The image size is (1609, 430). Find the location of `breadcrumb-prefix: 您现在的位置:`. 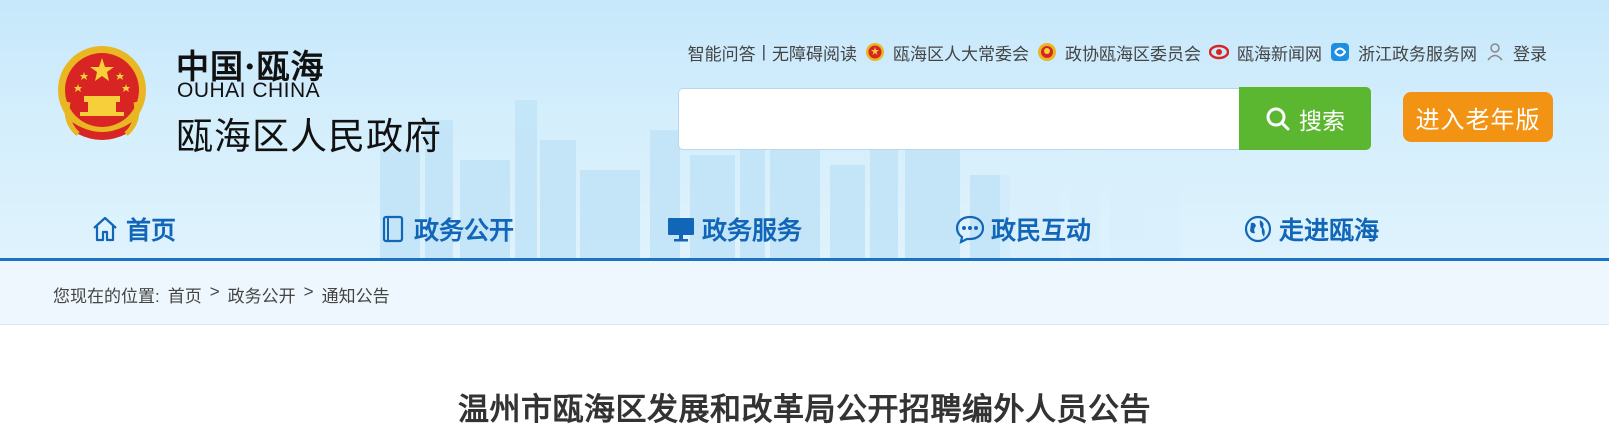

breadcrumb-prefix: 您现在的位置: is located at coordinates (106, 296).